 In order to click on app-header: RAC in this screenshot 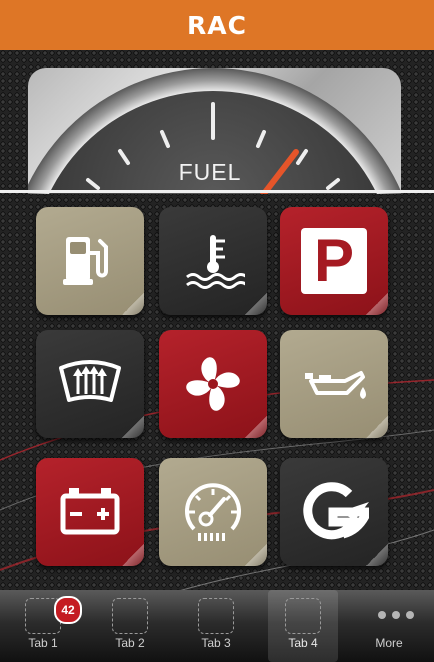, I will do `click(217, 25)`.